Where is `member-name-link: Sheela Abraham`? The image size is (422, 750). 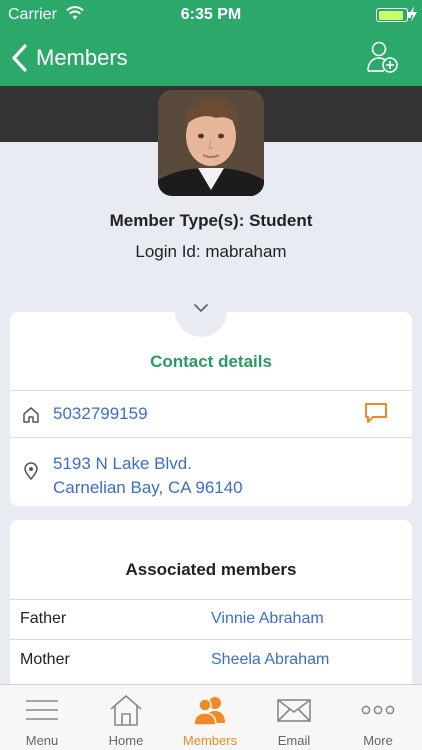 member-name-link: Sheela Abraham is located at coordinates (270, 660).